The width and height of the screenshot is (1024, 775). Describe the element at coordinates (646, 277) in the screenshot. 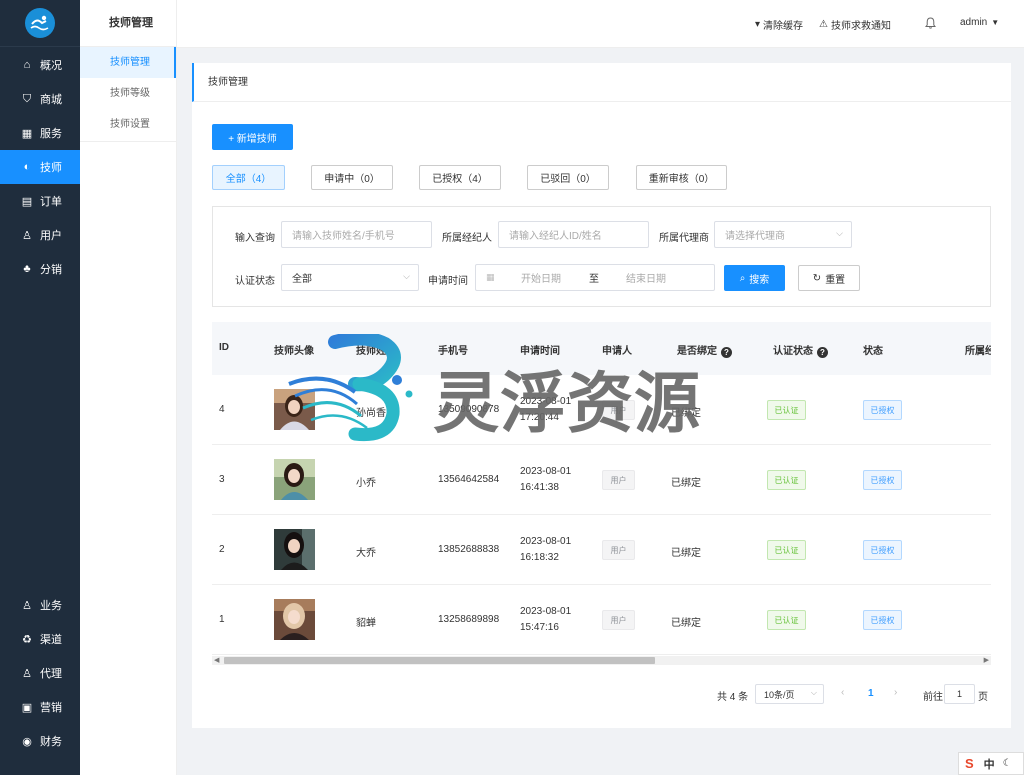

I see `end-date-input: 结束日期` at that location.